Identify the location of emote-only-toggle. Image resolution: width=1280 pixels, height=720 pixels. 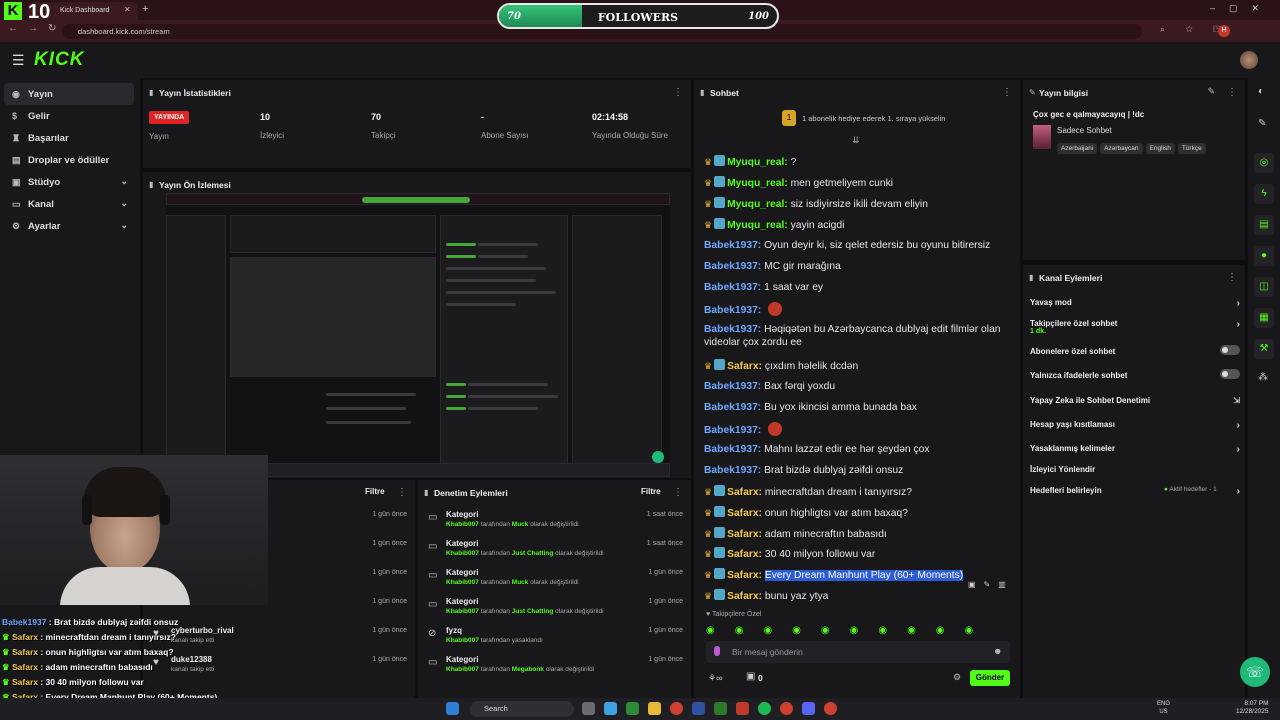
(1230, 374).